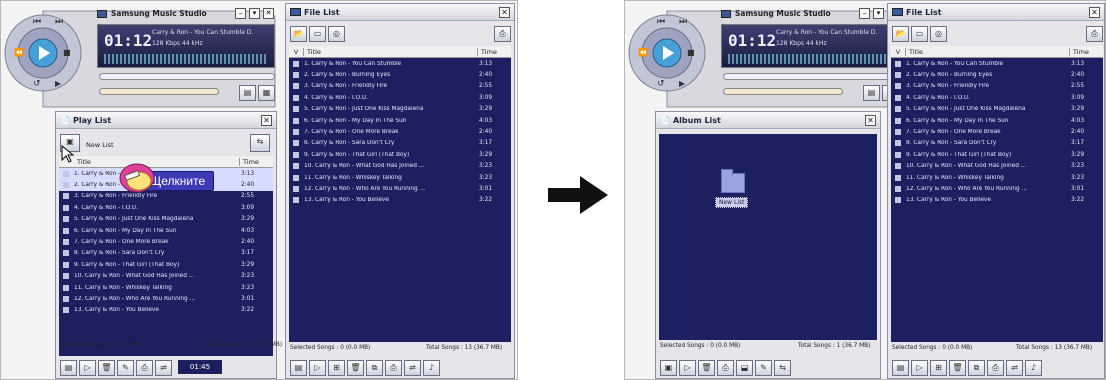 The width and height of the screenshot is (1106, 380). What do you see at coordinates (266, 120) in the screenshot?
I see `playlist-close-button: ✕` at bounding box center [266, 120].